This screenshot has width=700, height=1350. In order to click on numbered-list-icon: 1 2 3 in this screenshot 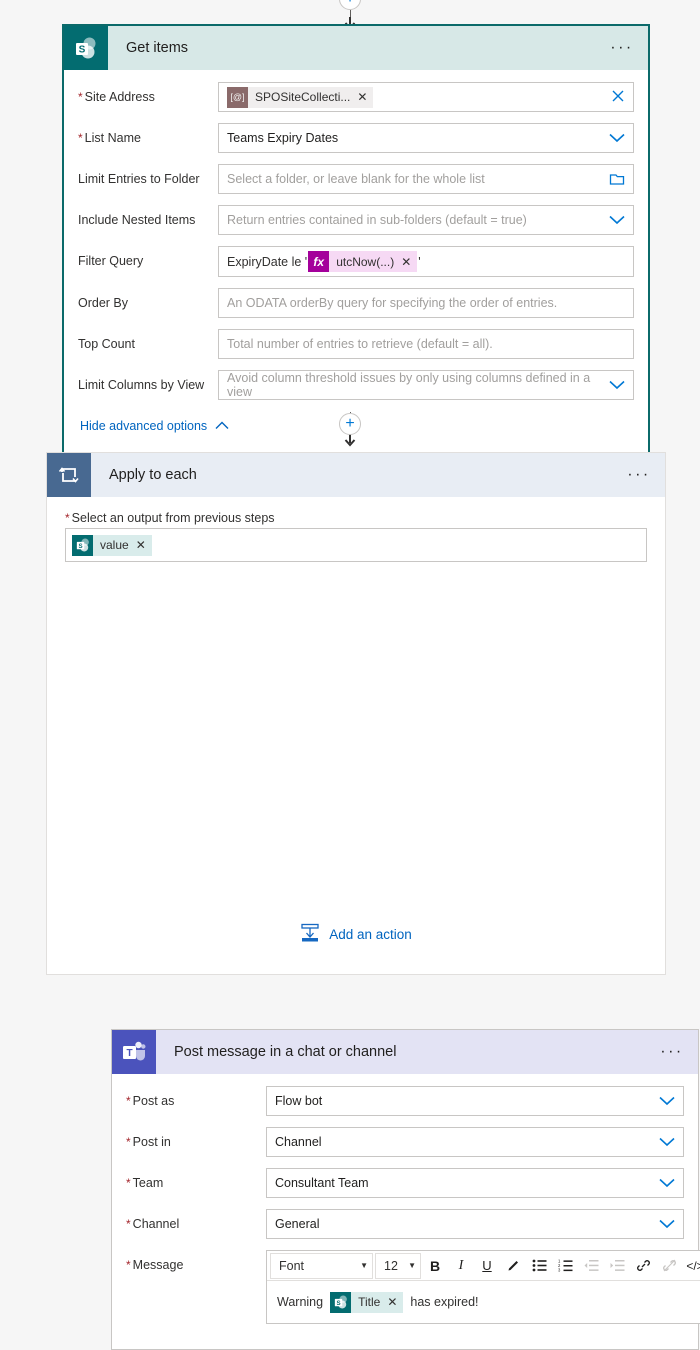, I will do `click(565, 1266)`.